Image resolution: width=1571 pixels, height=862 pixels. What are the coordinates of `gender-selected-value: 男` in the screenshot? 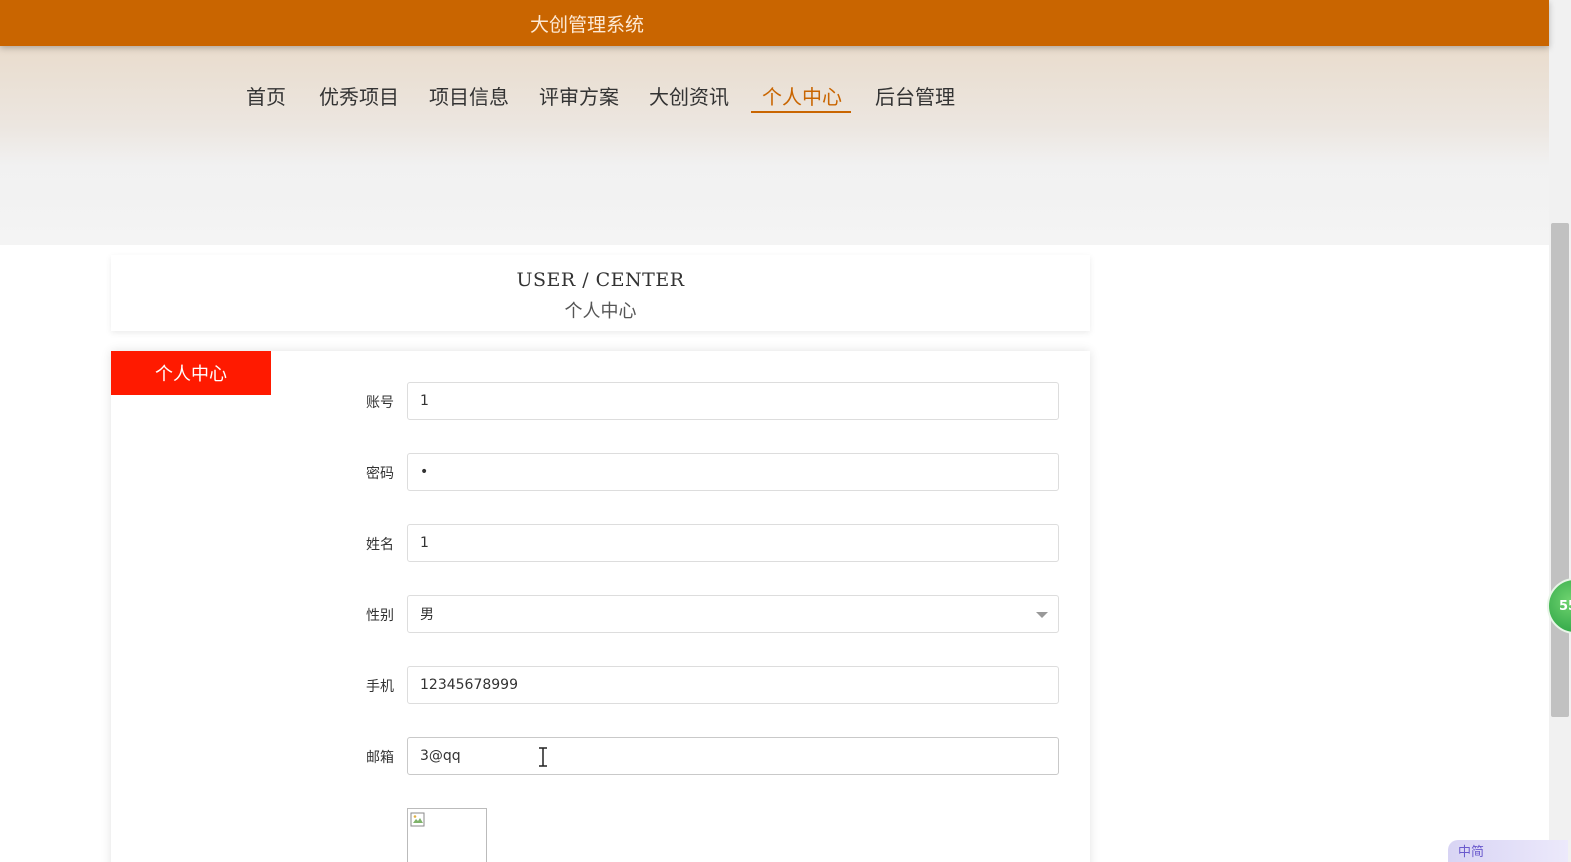 It's located at (427, 615).